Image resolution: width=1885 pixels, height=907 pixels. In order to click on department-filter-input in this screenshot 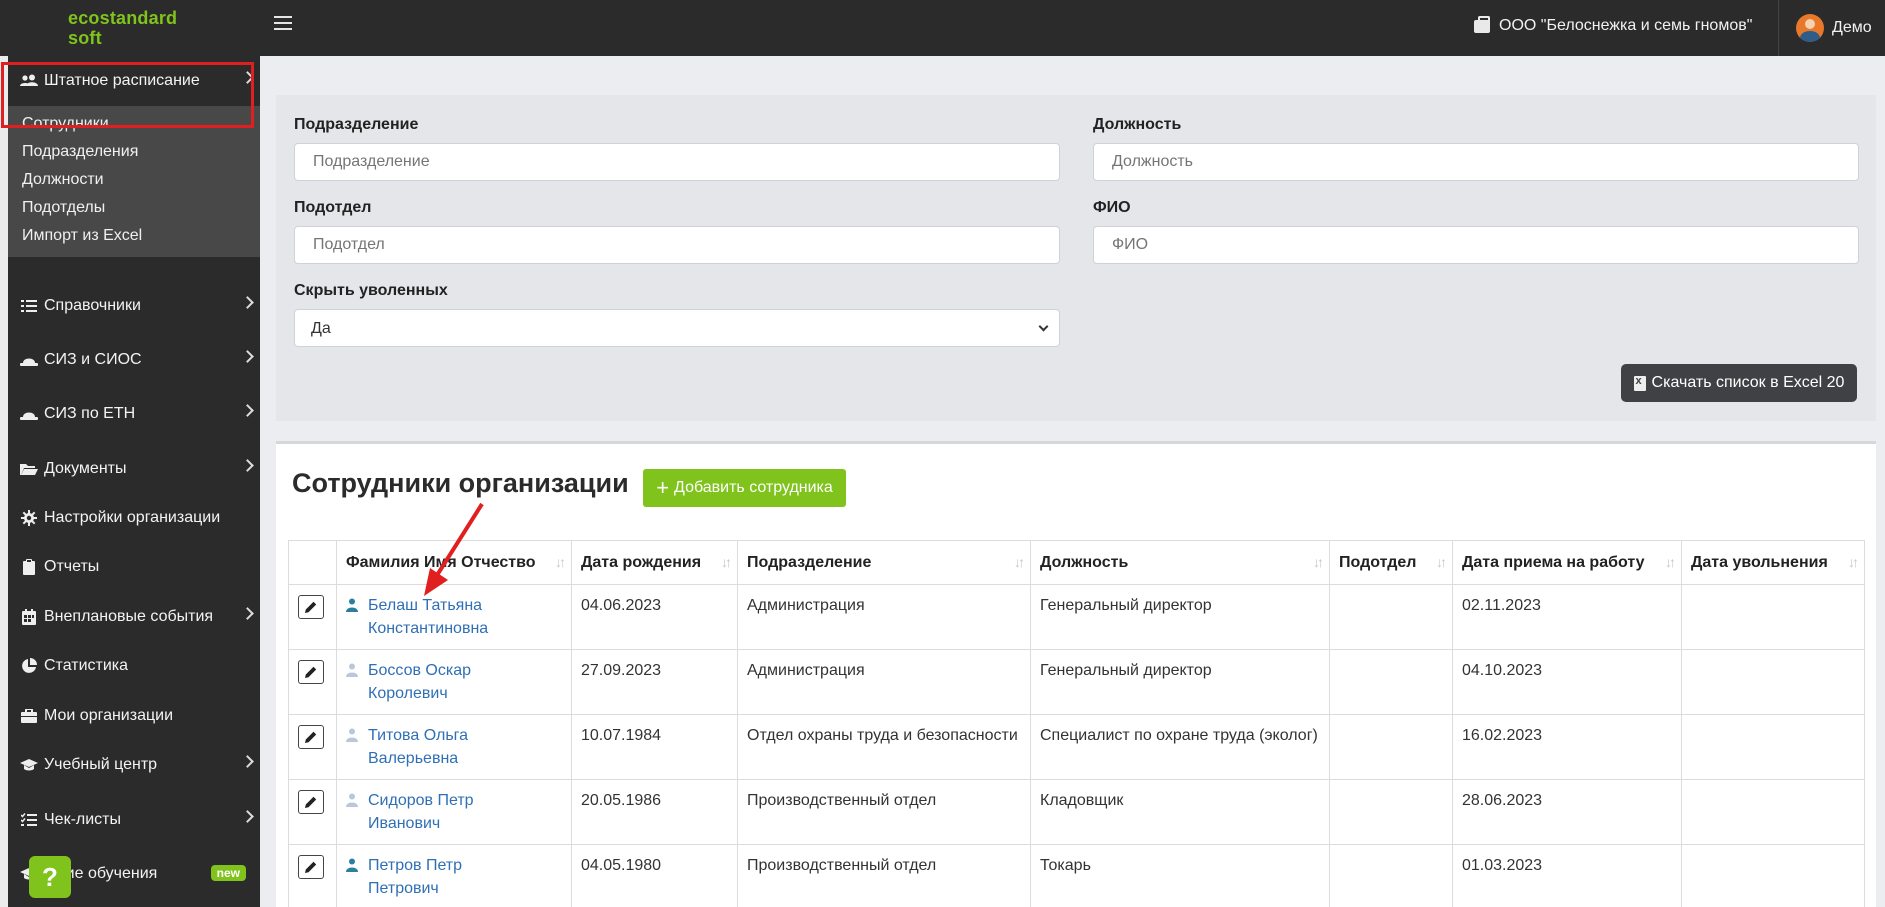, I will do `click(677, 162)`.